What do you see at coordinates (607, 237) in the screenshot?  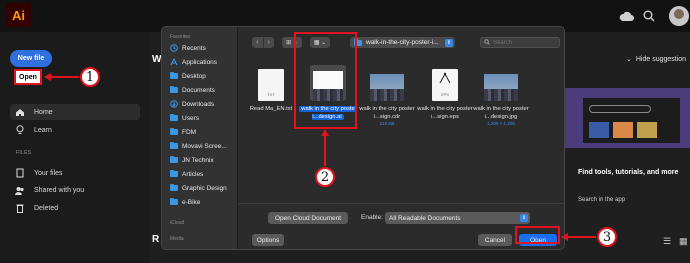 I see `step-callout: 3` at bounding box center [607, 237].